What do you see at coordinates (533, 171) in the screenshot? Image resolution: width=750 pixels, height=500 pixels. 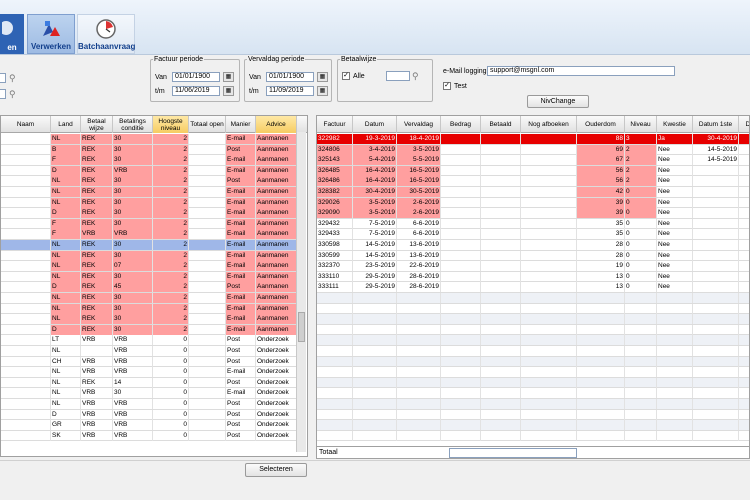 I see `invoice-row: 326485 16-4-2019 16-5-2019 56 2 Nee` at bounding box center [533, 171].